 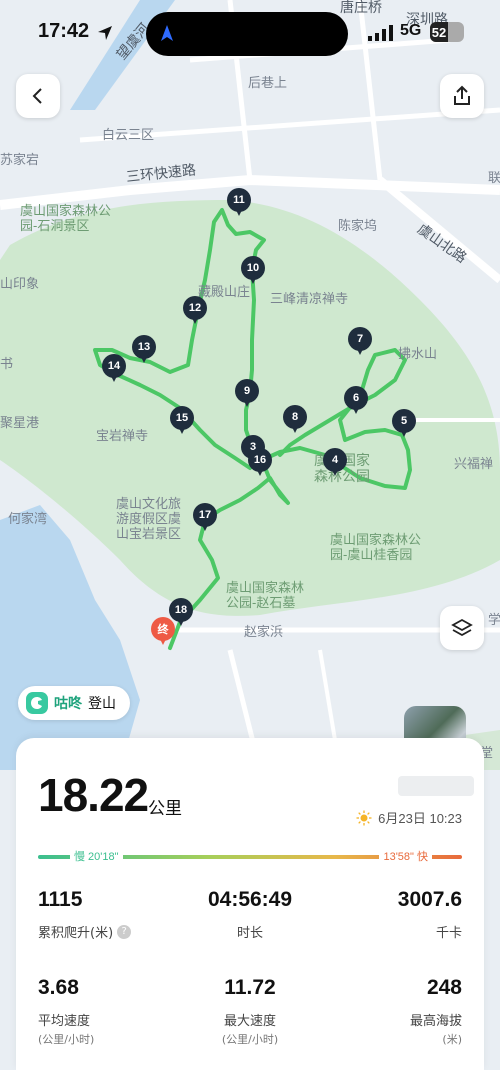 What do you see at coordinates (260, 463) in the screenshot?
I see `checkpoint-marker: 16` at bounding box center [260, 463].